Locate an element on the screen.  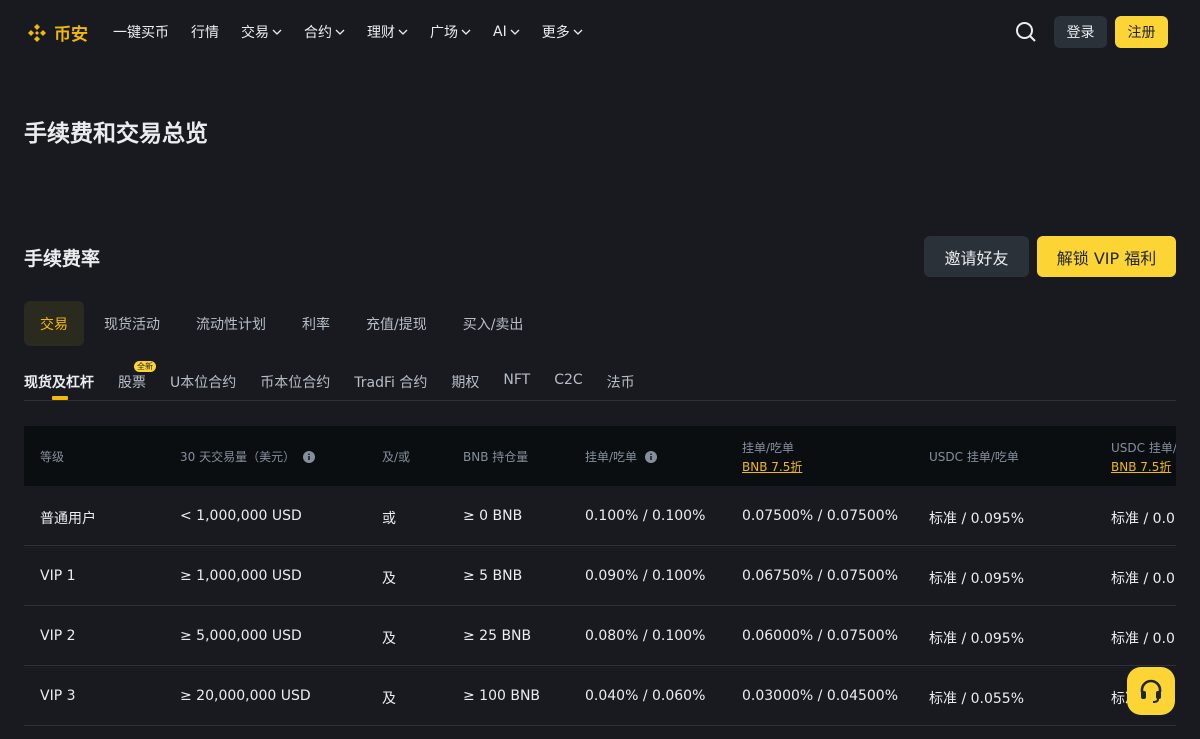
tab-fiat: 法币 is located at coordinates (621, 386).